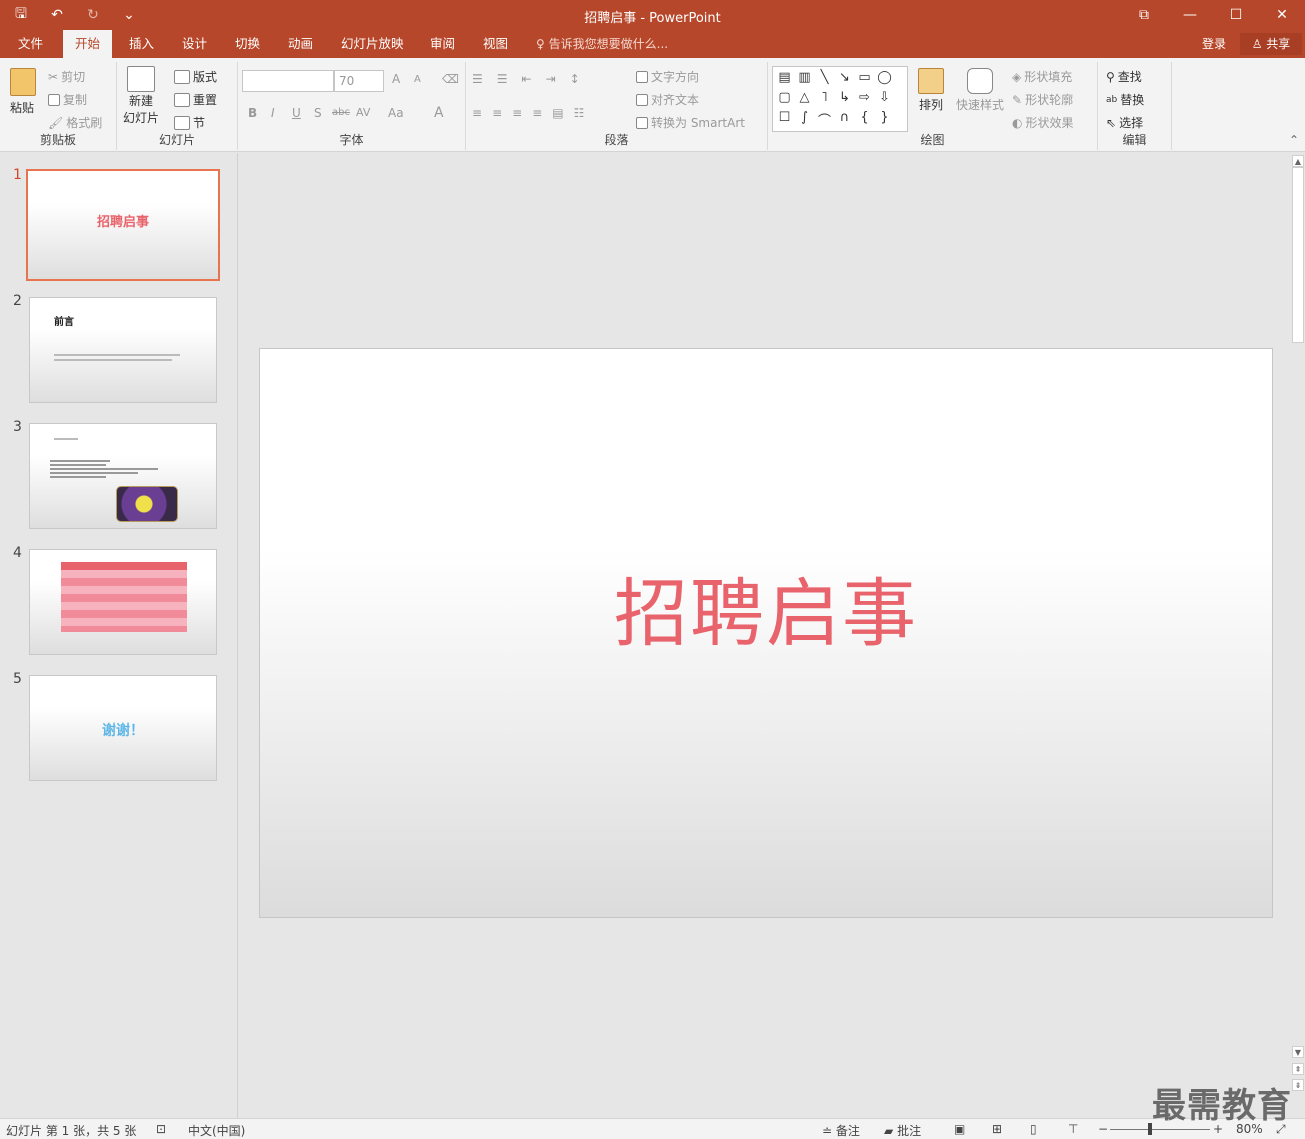  I want to click on shrink-font-button: A, so click(417, 79).